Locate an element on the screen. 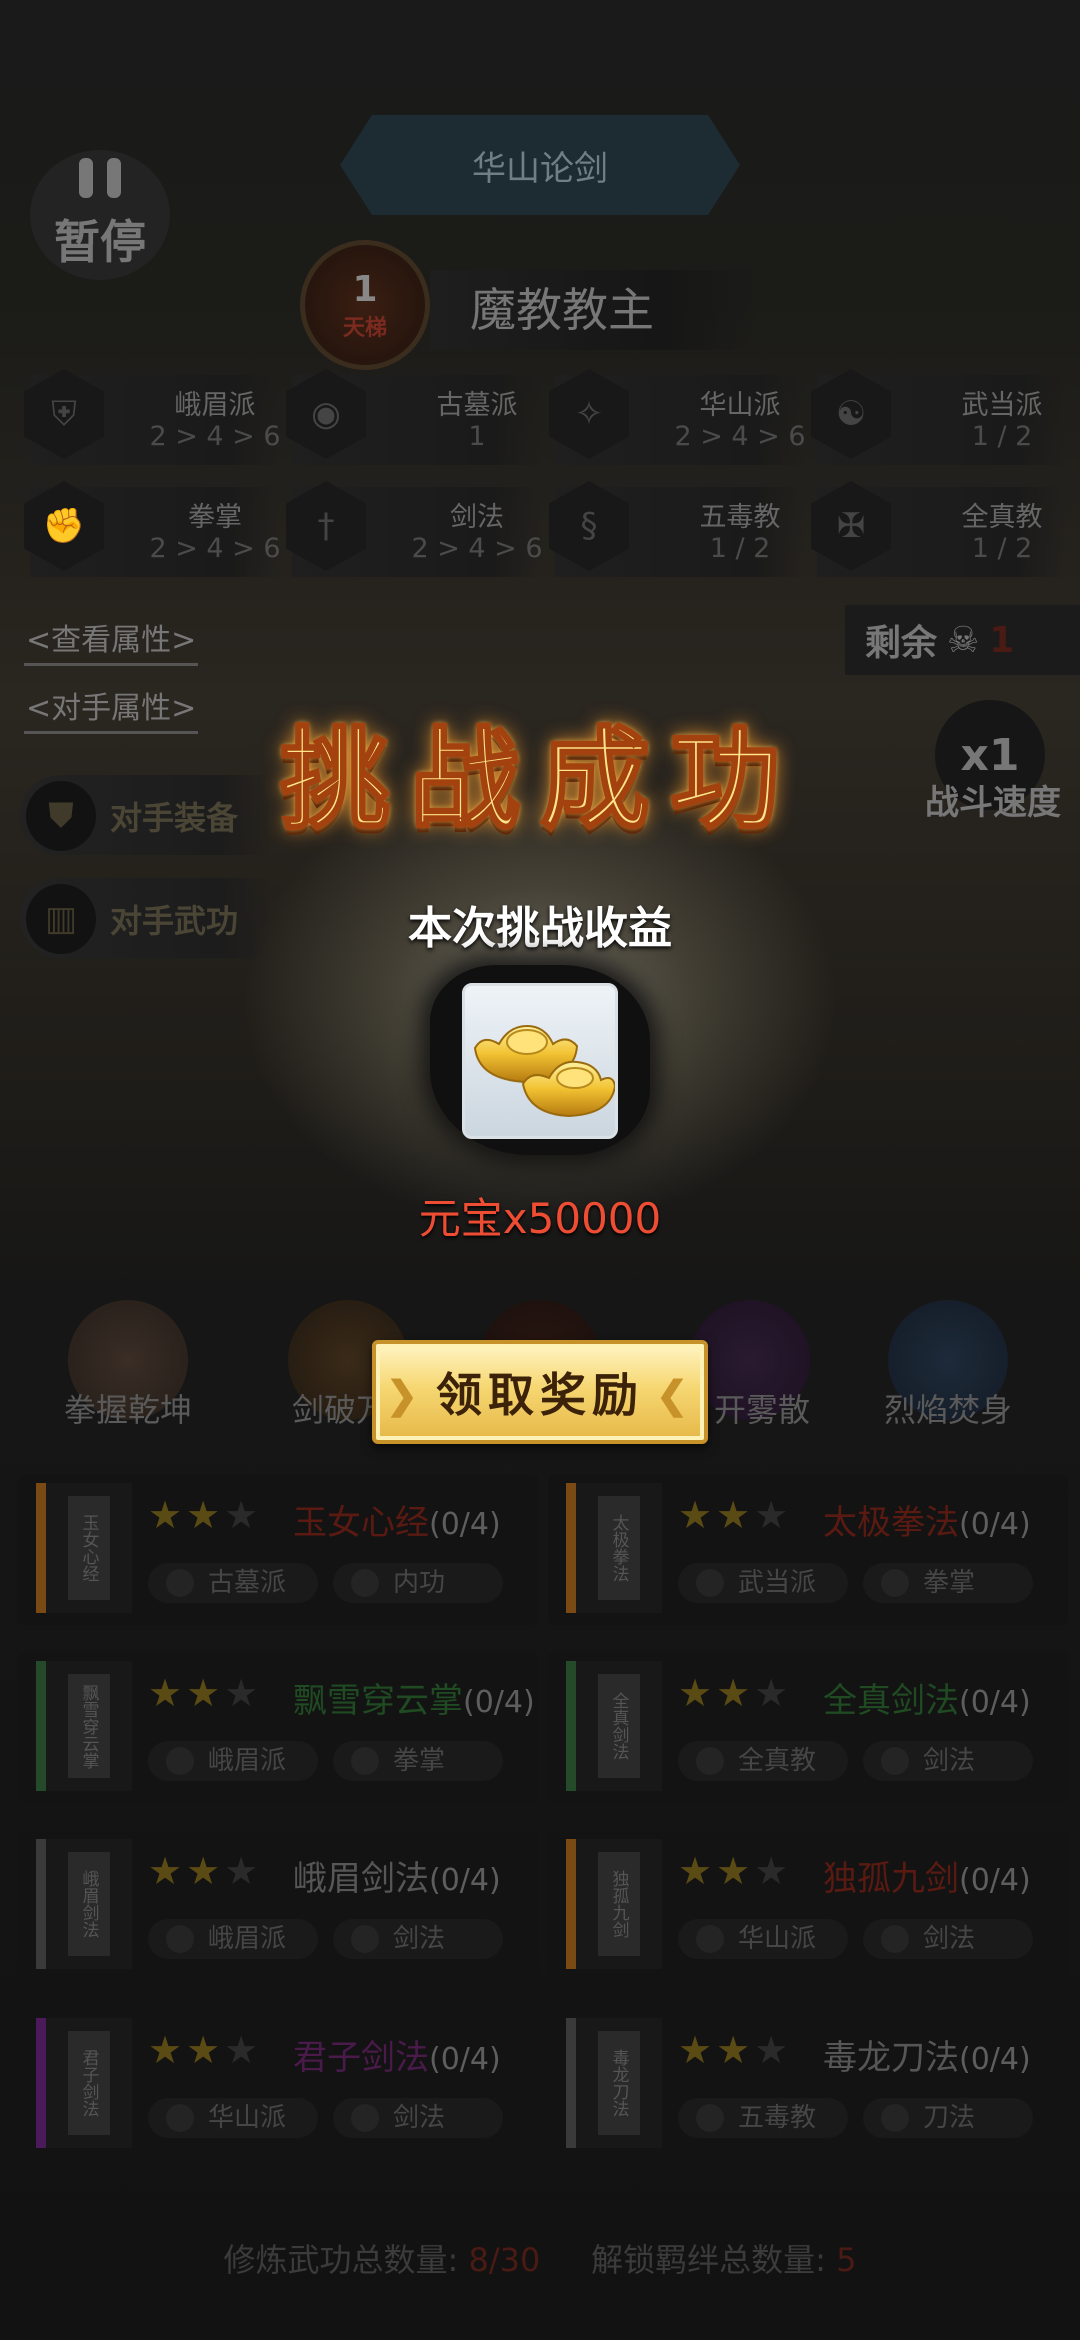 This screenshot has height=2340, width=1080. faction-name: 武当派 is located at coordinates (1002, 405).